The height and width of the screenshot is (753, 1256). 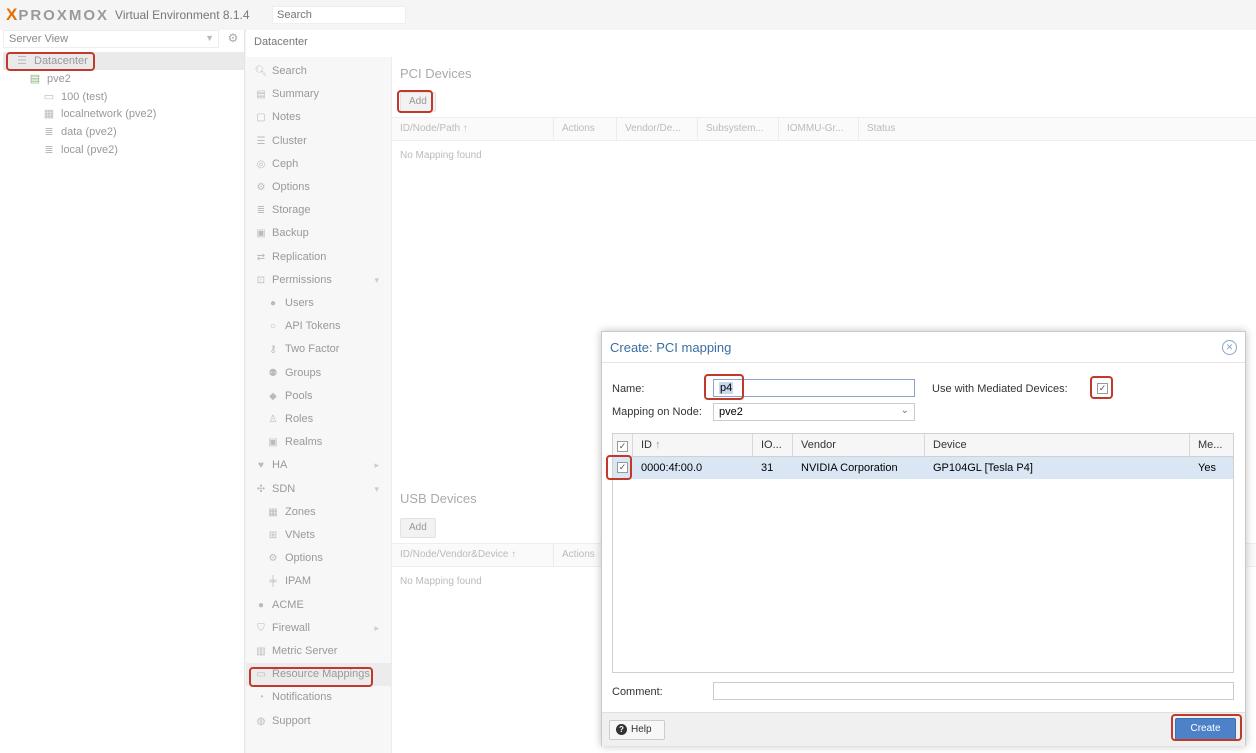 What do you see at coordinates (585, 129) in the screenshot?
I see `pci-col-actions: Actions` at bounding box center [585, 129].